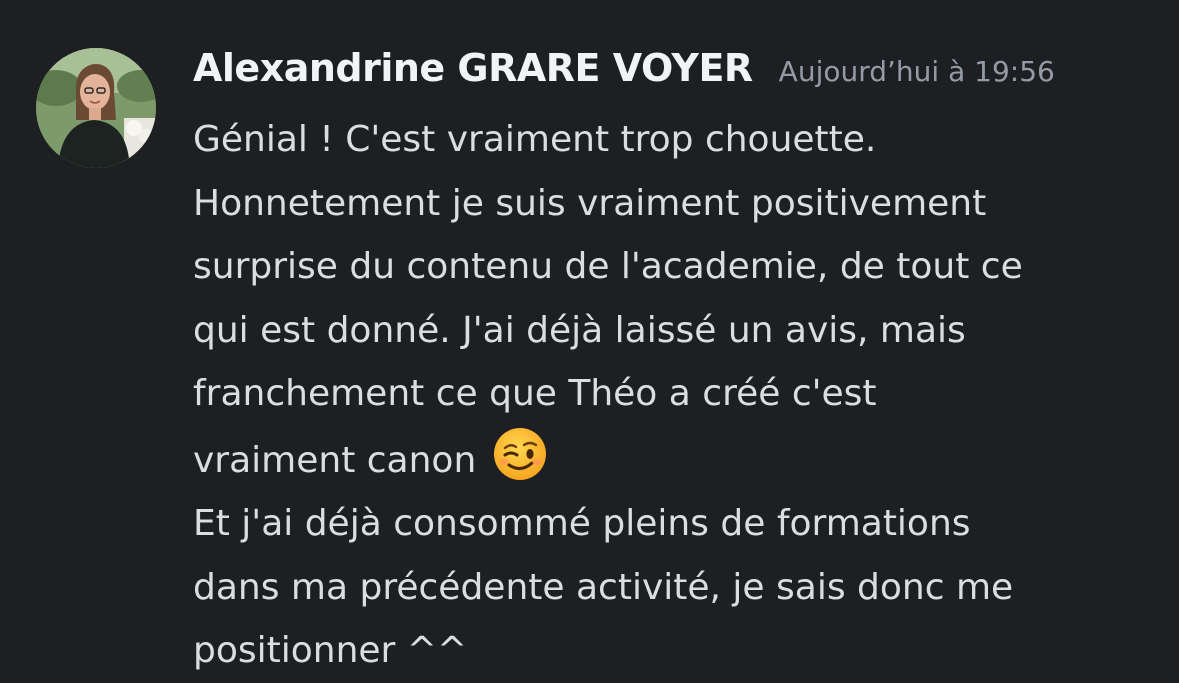  What do you see at coordinates (535, 139) in the screenshot?
I see `message-line: Génial ! C'est vraiment trop chouette.` at bounding box center [535, 139].